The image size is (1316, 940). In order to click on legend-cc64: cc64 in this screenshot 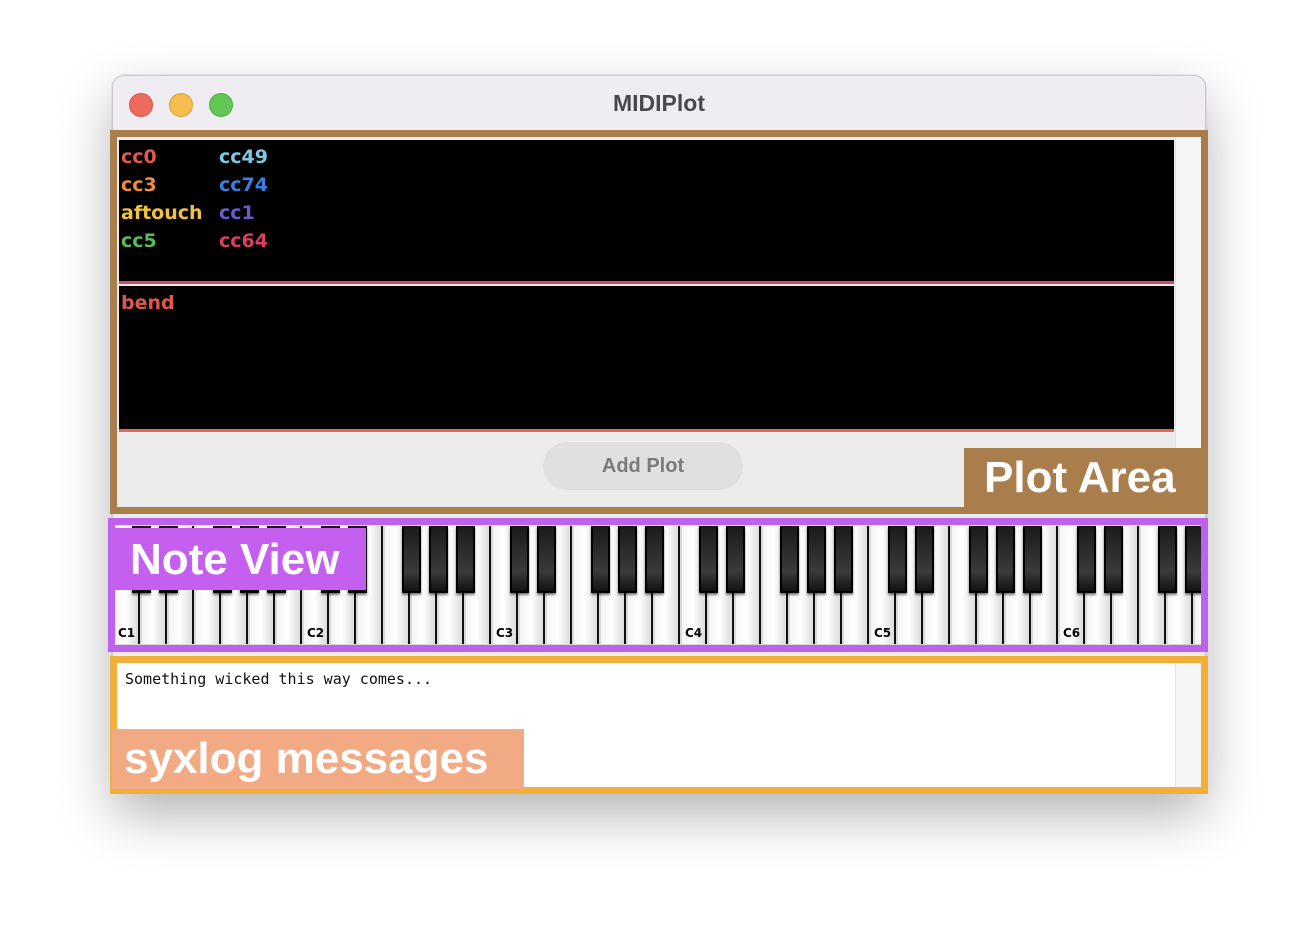, I will do `click(243, 241)`.